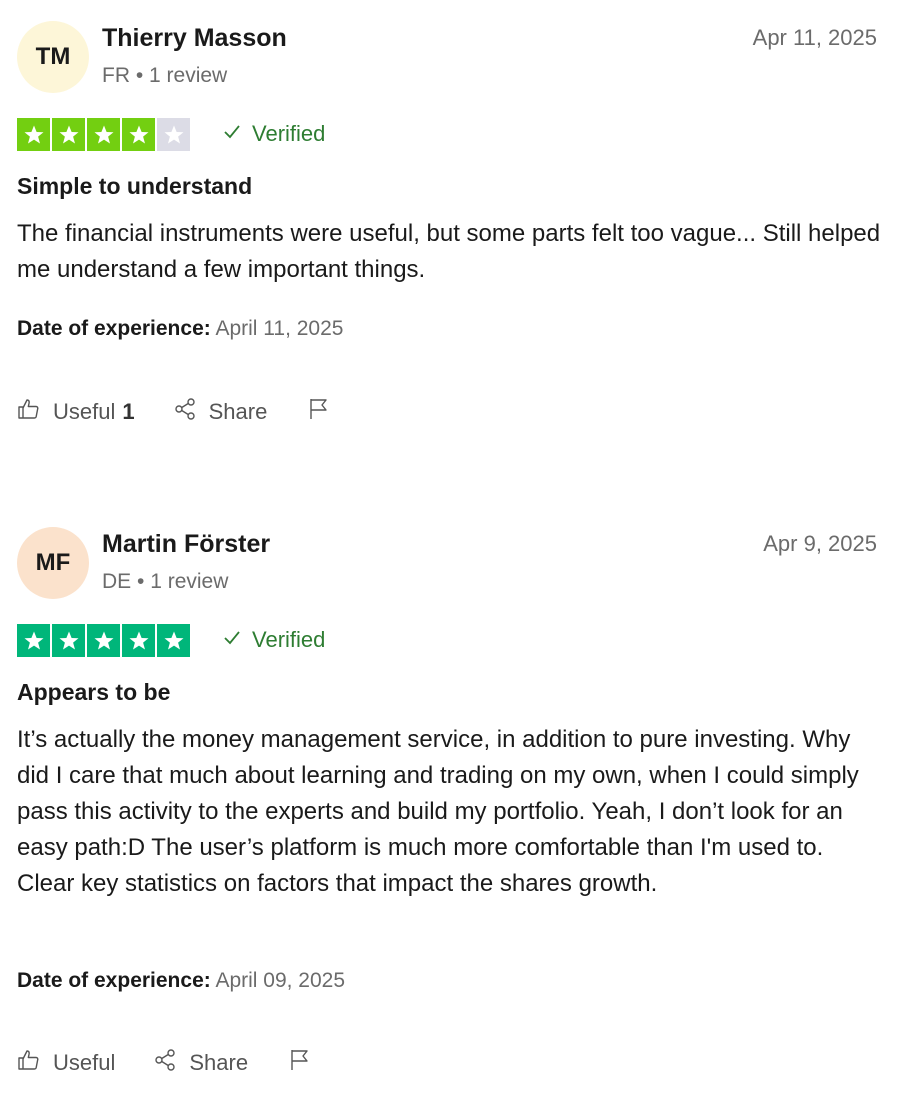  I want to click on review-date: Apr 9, 2025, so click(820, 543).